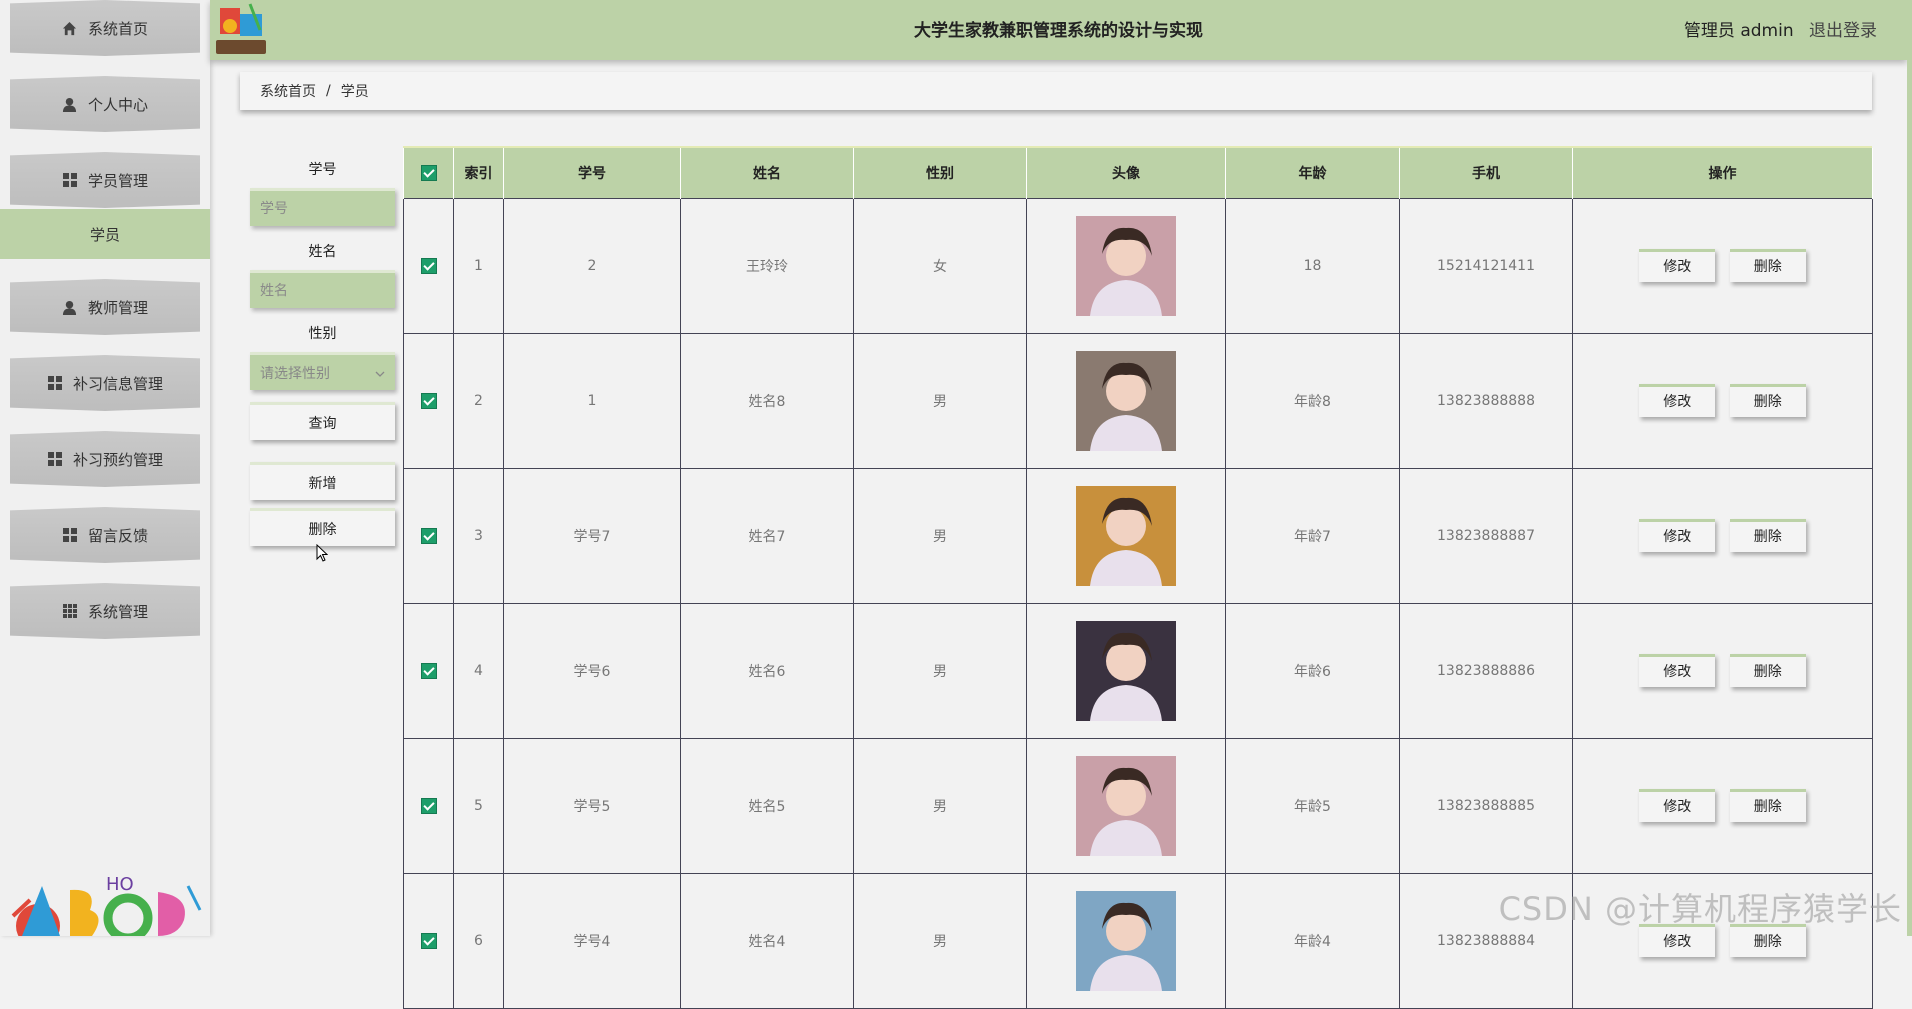  What do you see at coordinates (1843, 31) in the screenshot?
I see `logout-link: 退出登录` at bounding box center [1843, 31].